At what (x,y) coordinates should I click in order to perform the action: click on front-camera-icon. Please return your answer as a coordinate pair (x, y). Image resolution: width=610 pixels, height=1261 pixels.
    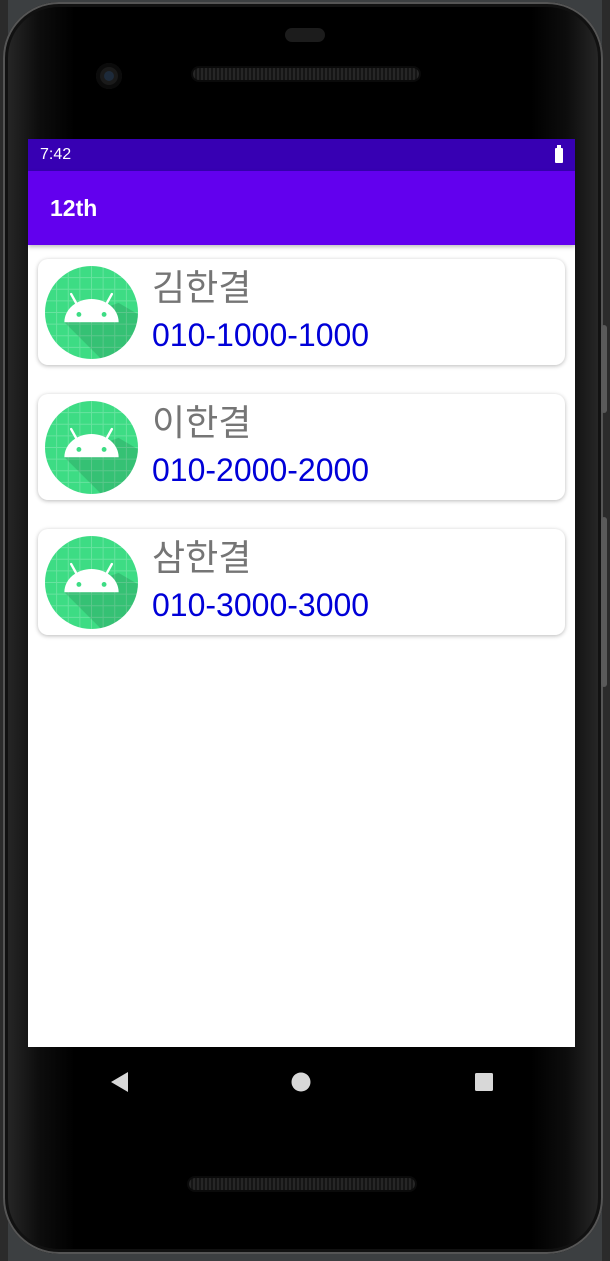
    Looking at the image, I should click on (109, 76).